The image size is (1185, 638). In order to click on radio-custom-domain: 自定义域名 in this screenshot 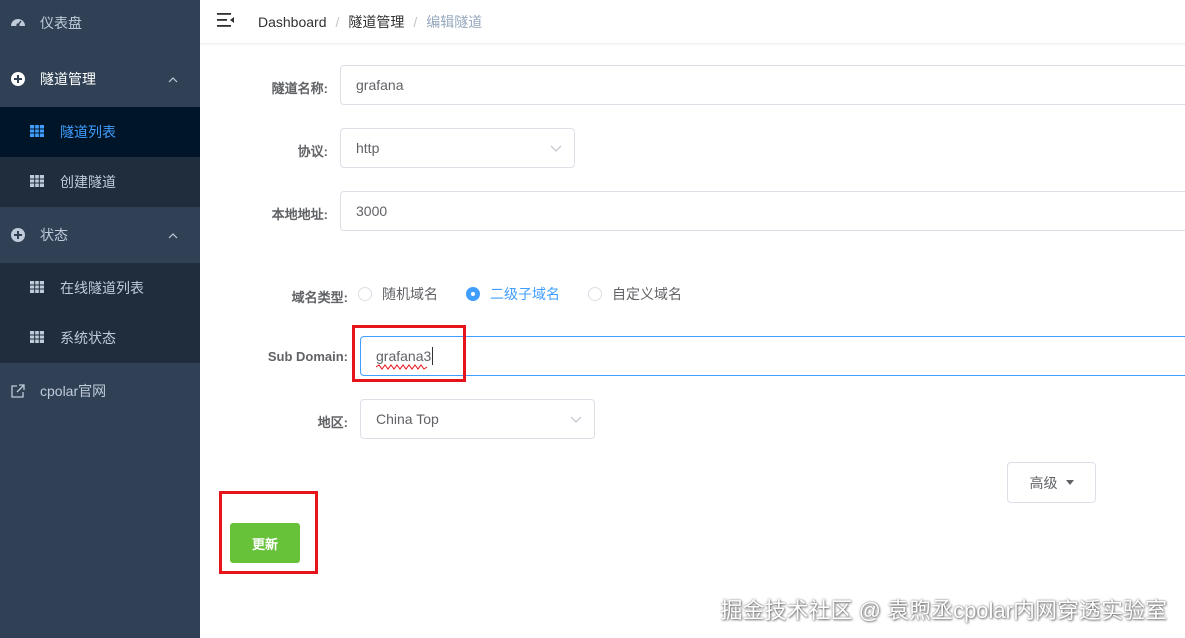, I will do `click(635, 294)`.